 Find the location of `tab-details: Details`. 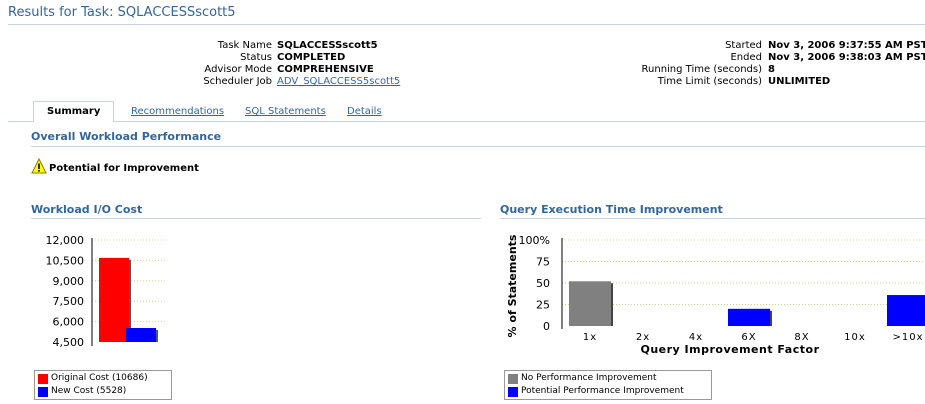

tab-details: Details is located at coordinates (364, 112).